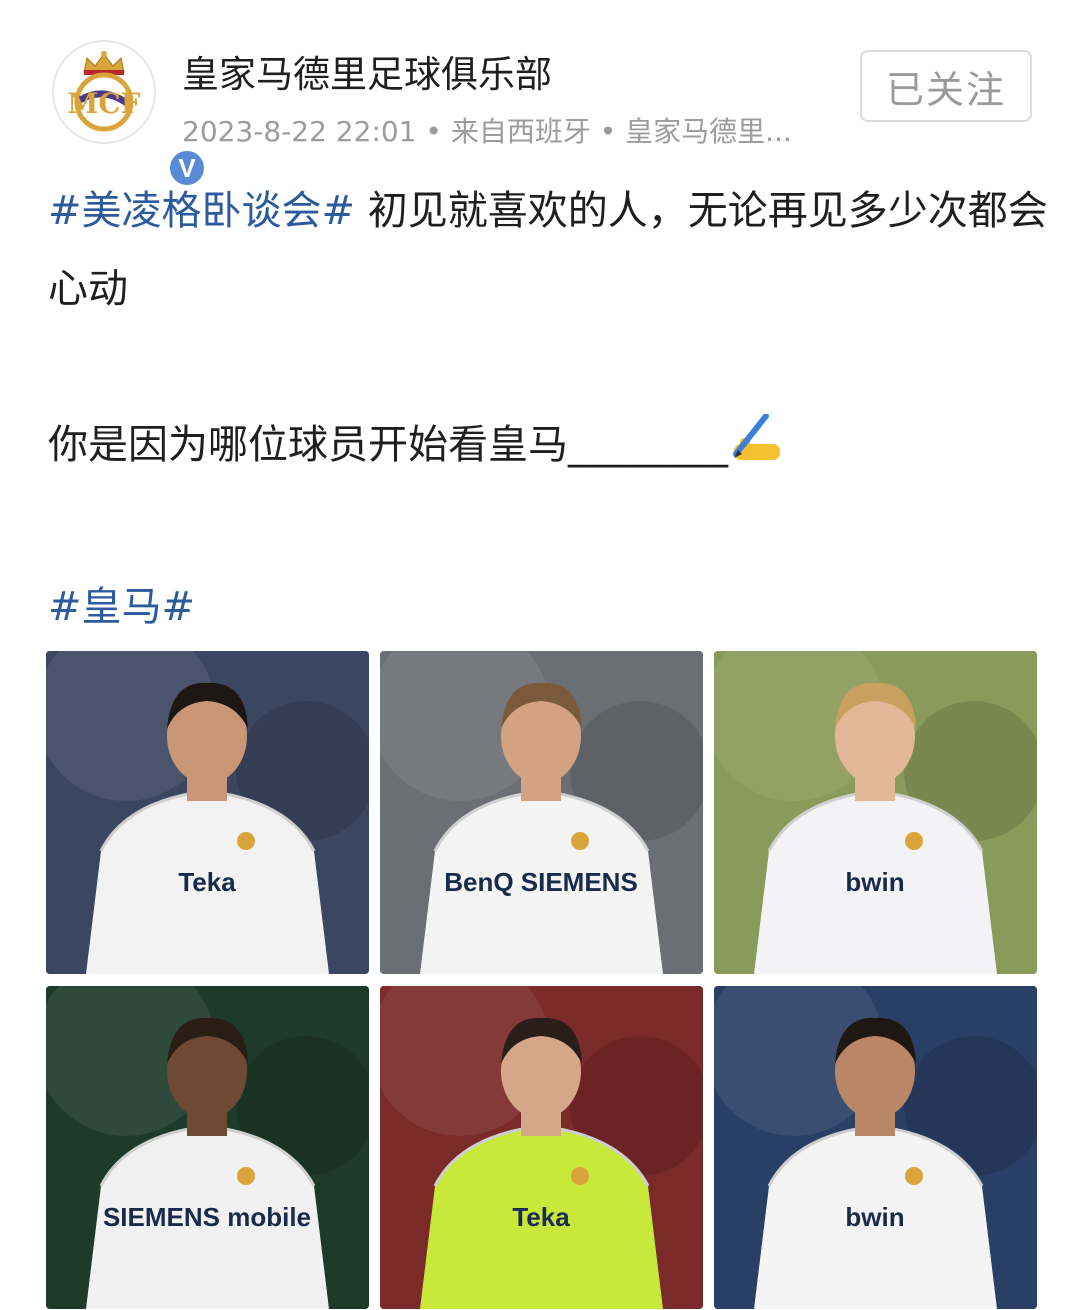  I want to click on hashtag-topic: #美凌格卧谈会#, so click(201, 211).